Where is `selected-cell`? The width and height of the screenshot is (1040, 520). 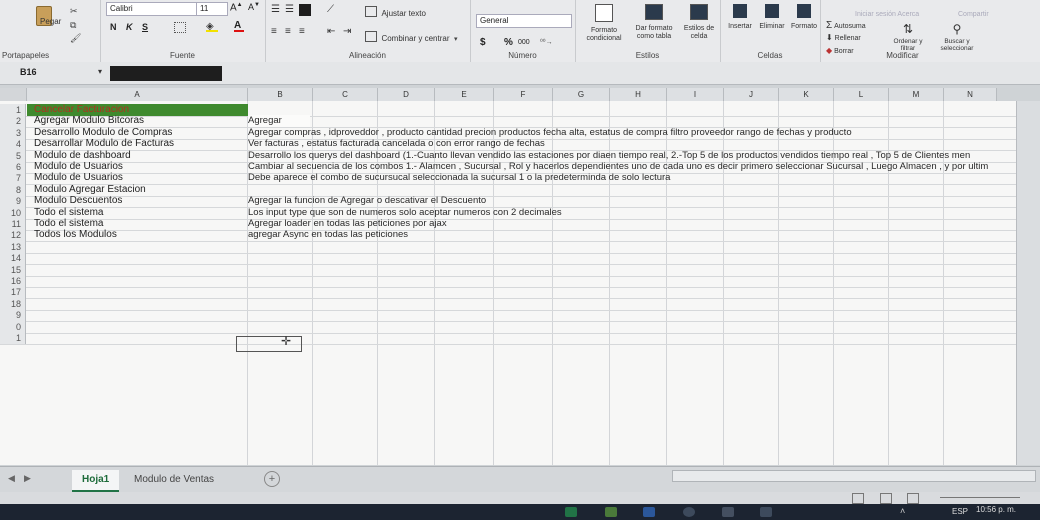
selected-cell is located at coordinates (269, 344).